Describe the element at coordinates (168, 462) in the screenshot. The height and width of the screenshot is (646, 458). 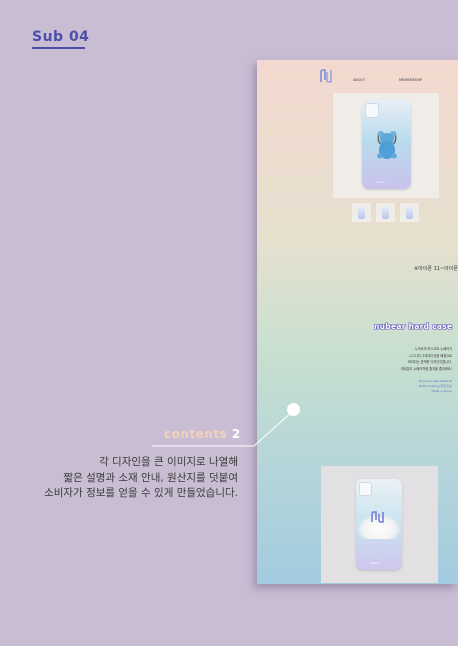
I see `description-line: 각 디자인을 큰 이미지로 나열해` at that location.